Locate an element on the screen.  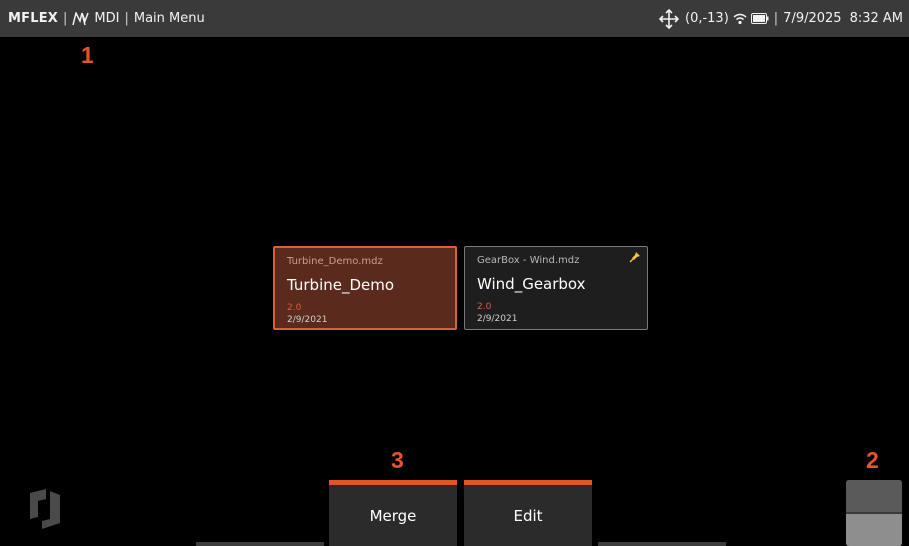
callout-number-2: 2 is located at coordinates (872, 460).